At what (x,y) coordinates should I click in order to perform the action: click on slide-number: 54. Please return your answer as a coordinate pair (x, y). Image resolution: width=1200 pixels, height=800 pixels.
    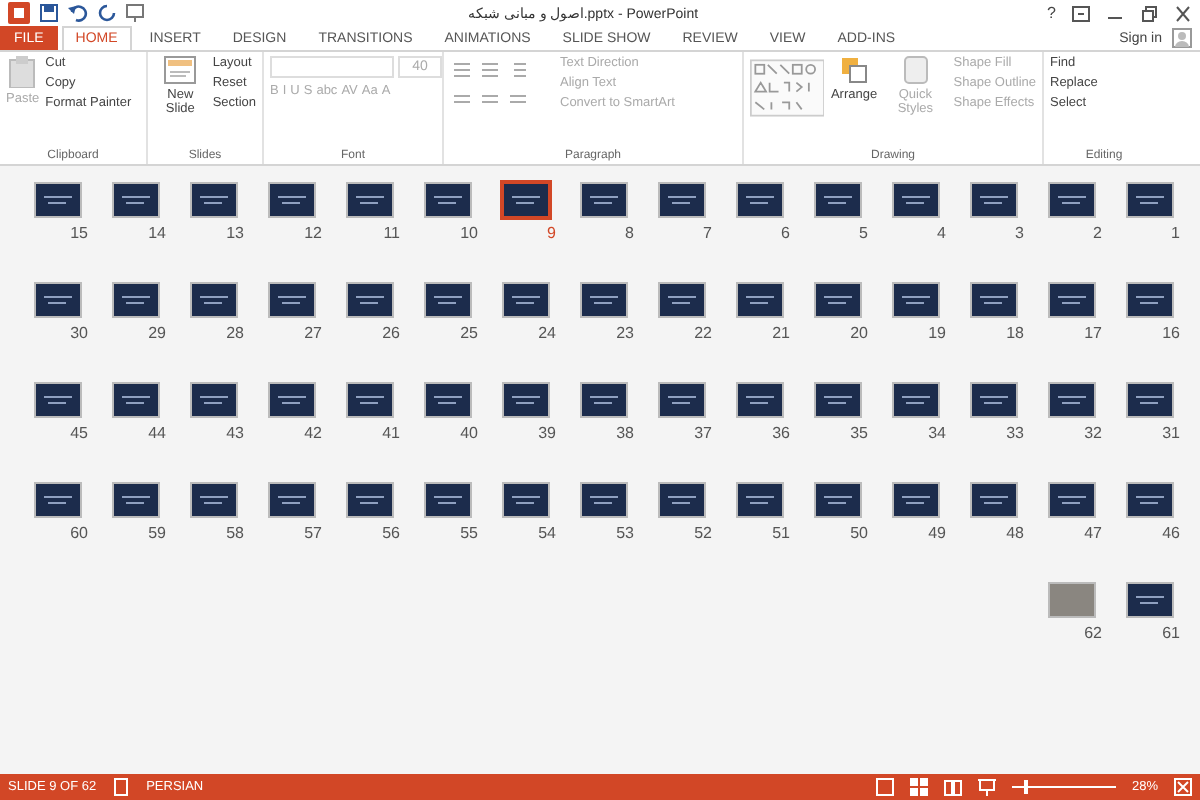
    Looking at the image, I should click on (547, 533).